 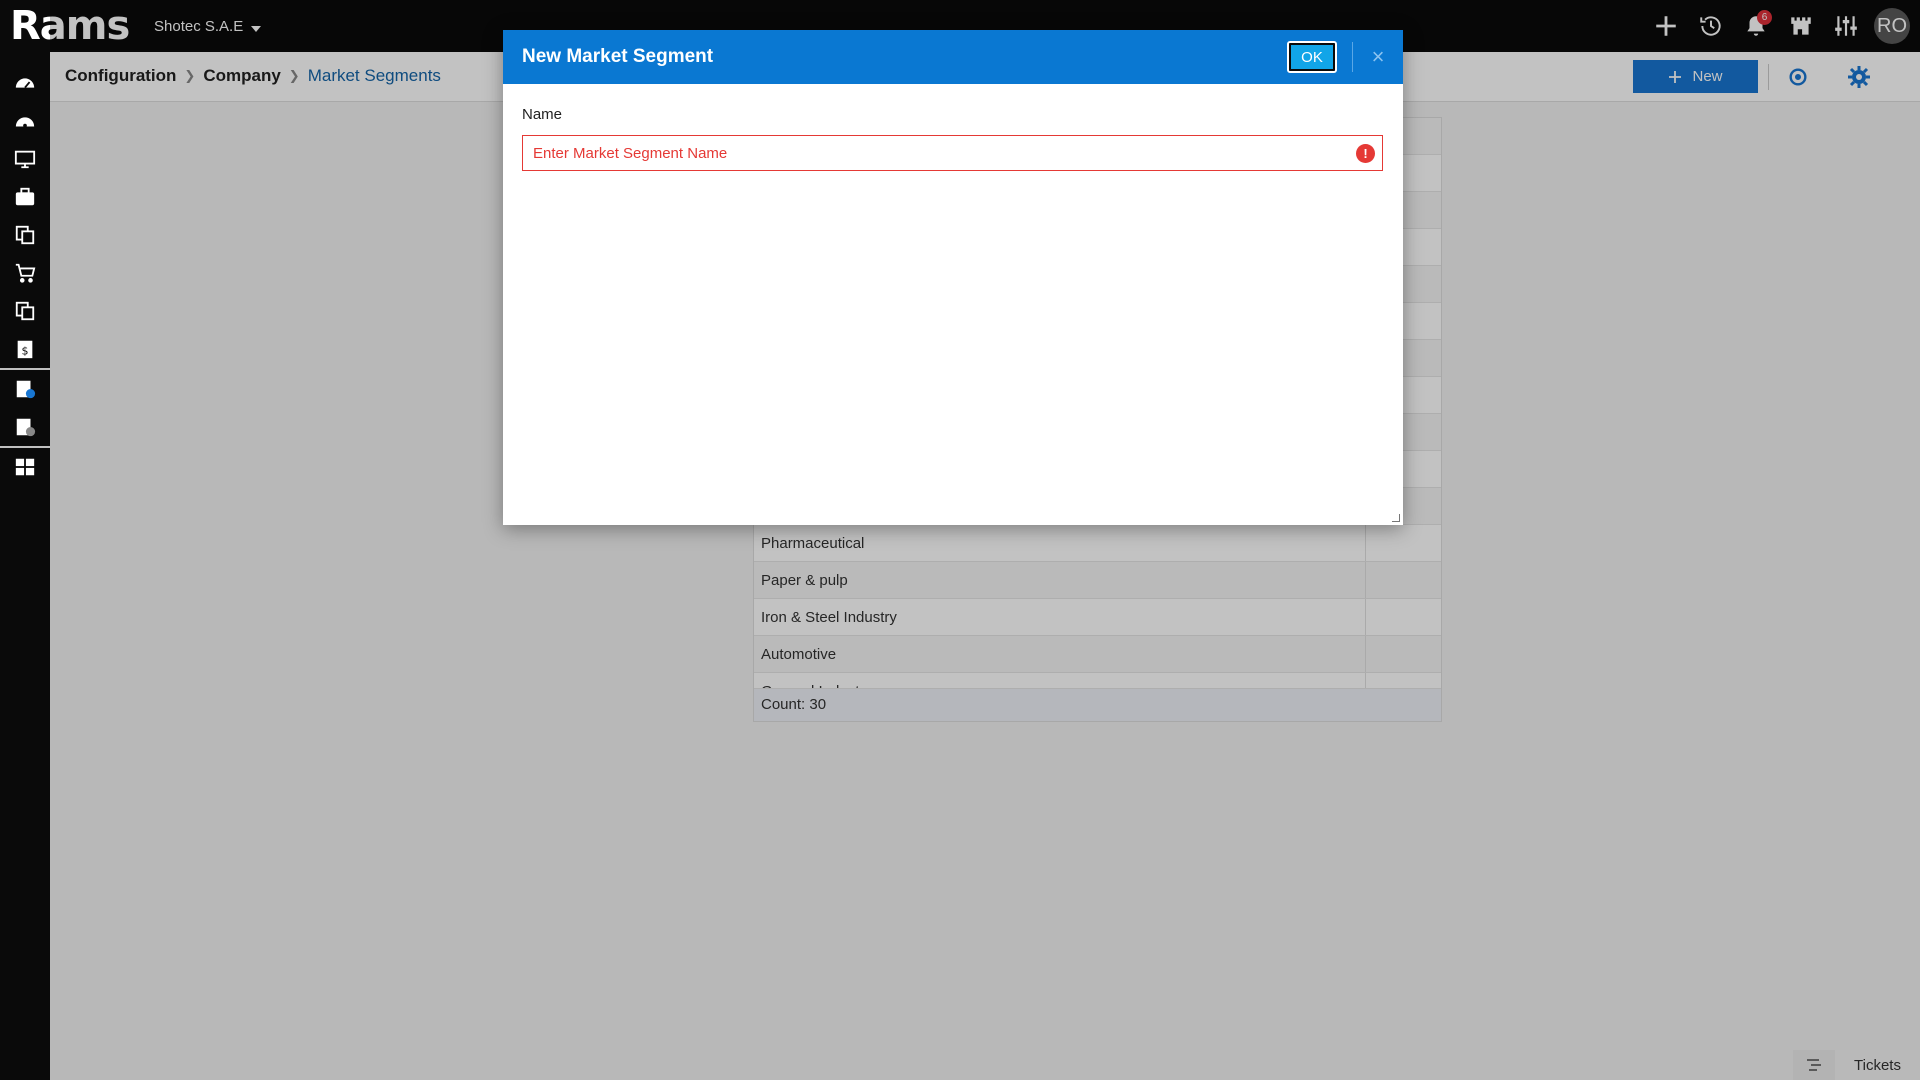 What do you see at coordinates (25, 566) in the screenshot?
I see `sidebar: $` at bounding box center [25, 566].